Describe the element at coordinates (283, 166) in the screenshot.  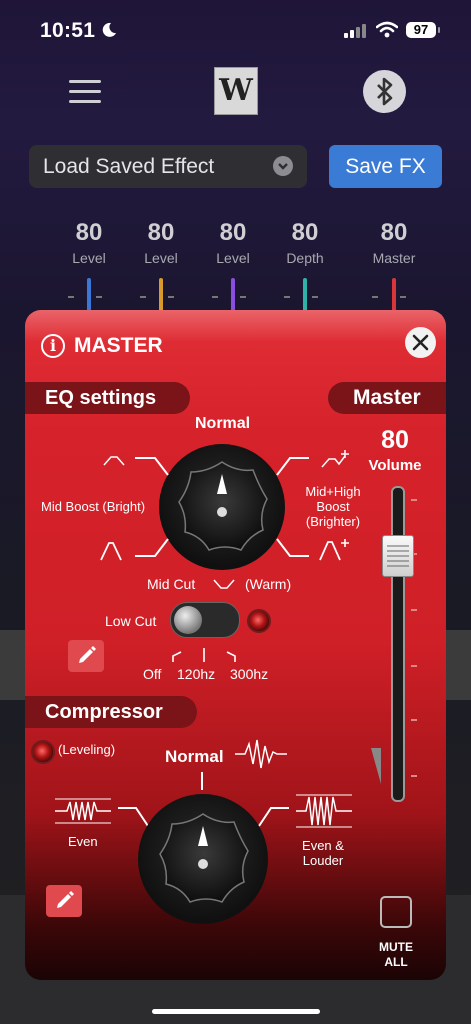
I see `chevron-down-icon` at that location.